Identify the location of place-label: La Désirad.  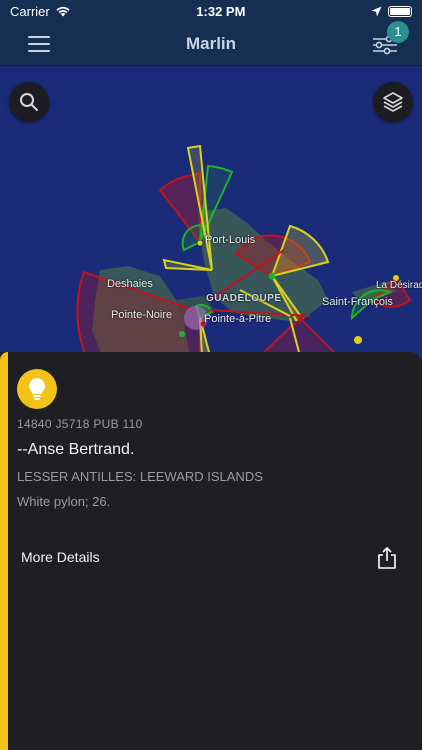
(399, 285).